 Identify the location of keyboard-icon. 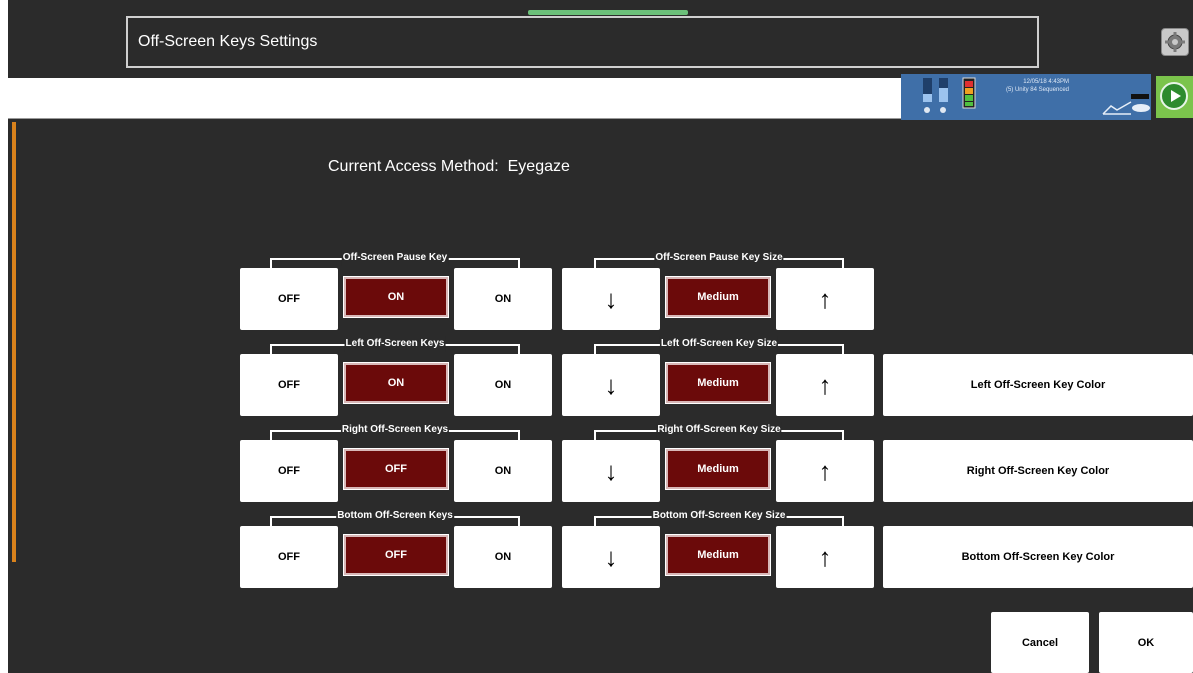
(1140, 103).